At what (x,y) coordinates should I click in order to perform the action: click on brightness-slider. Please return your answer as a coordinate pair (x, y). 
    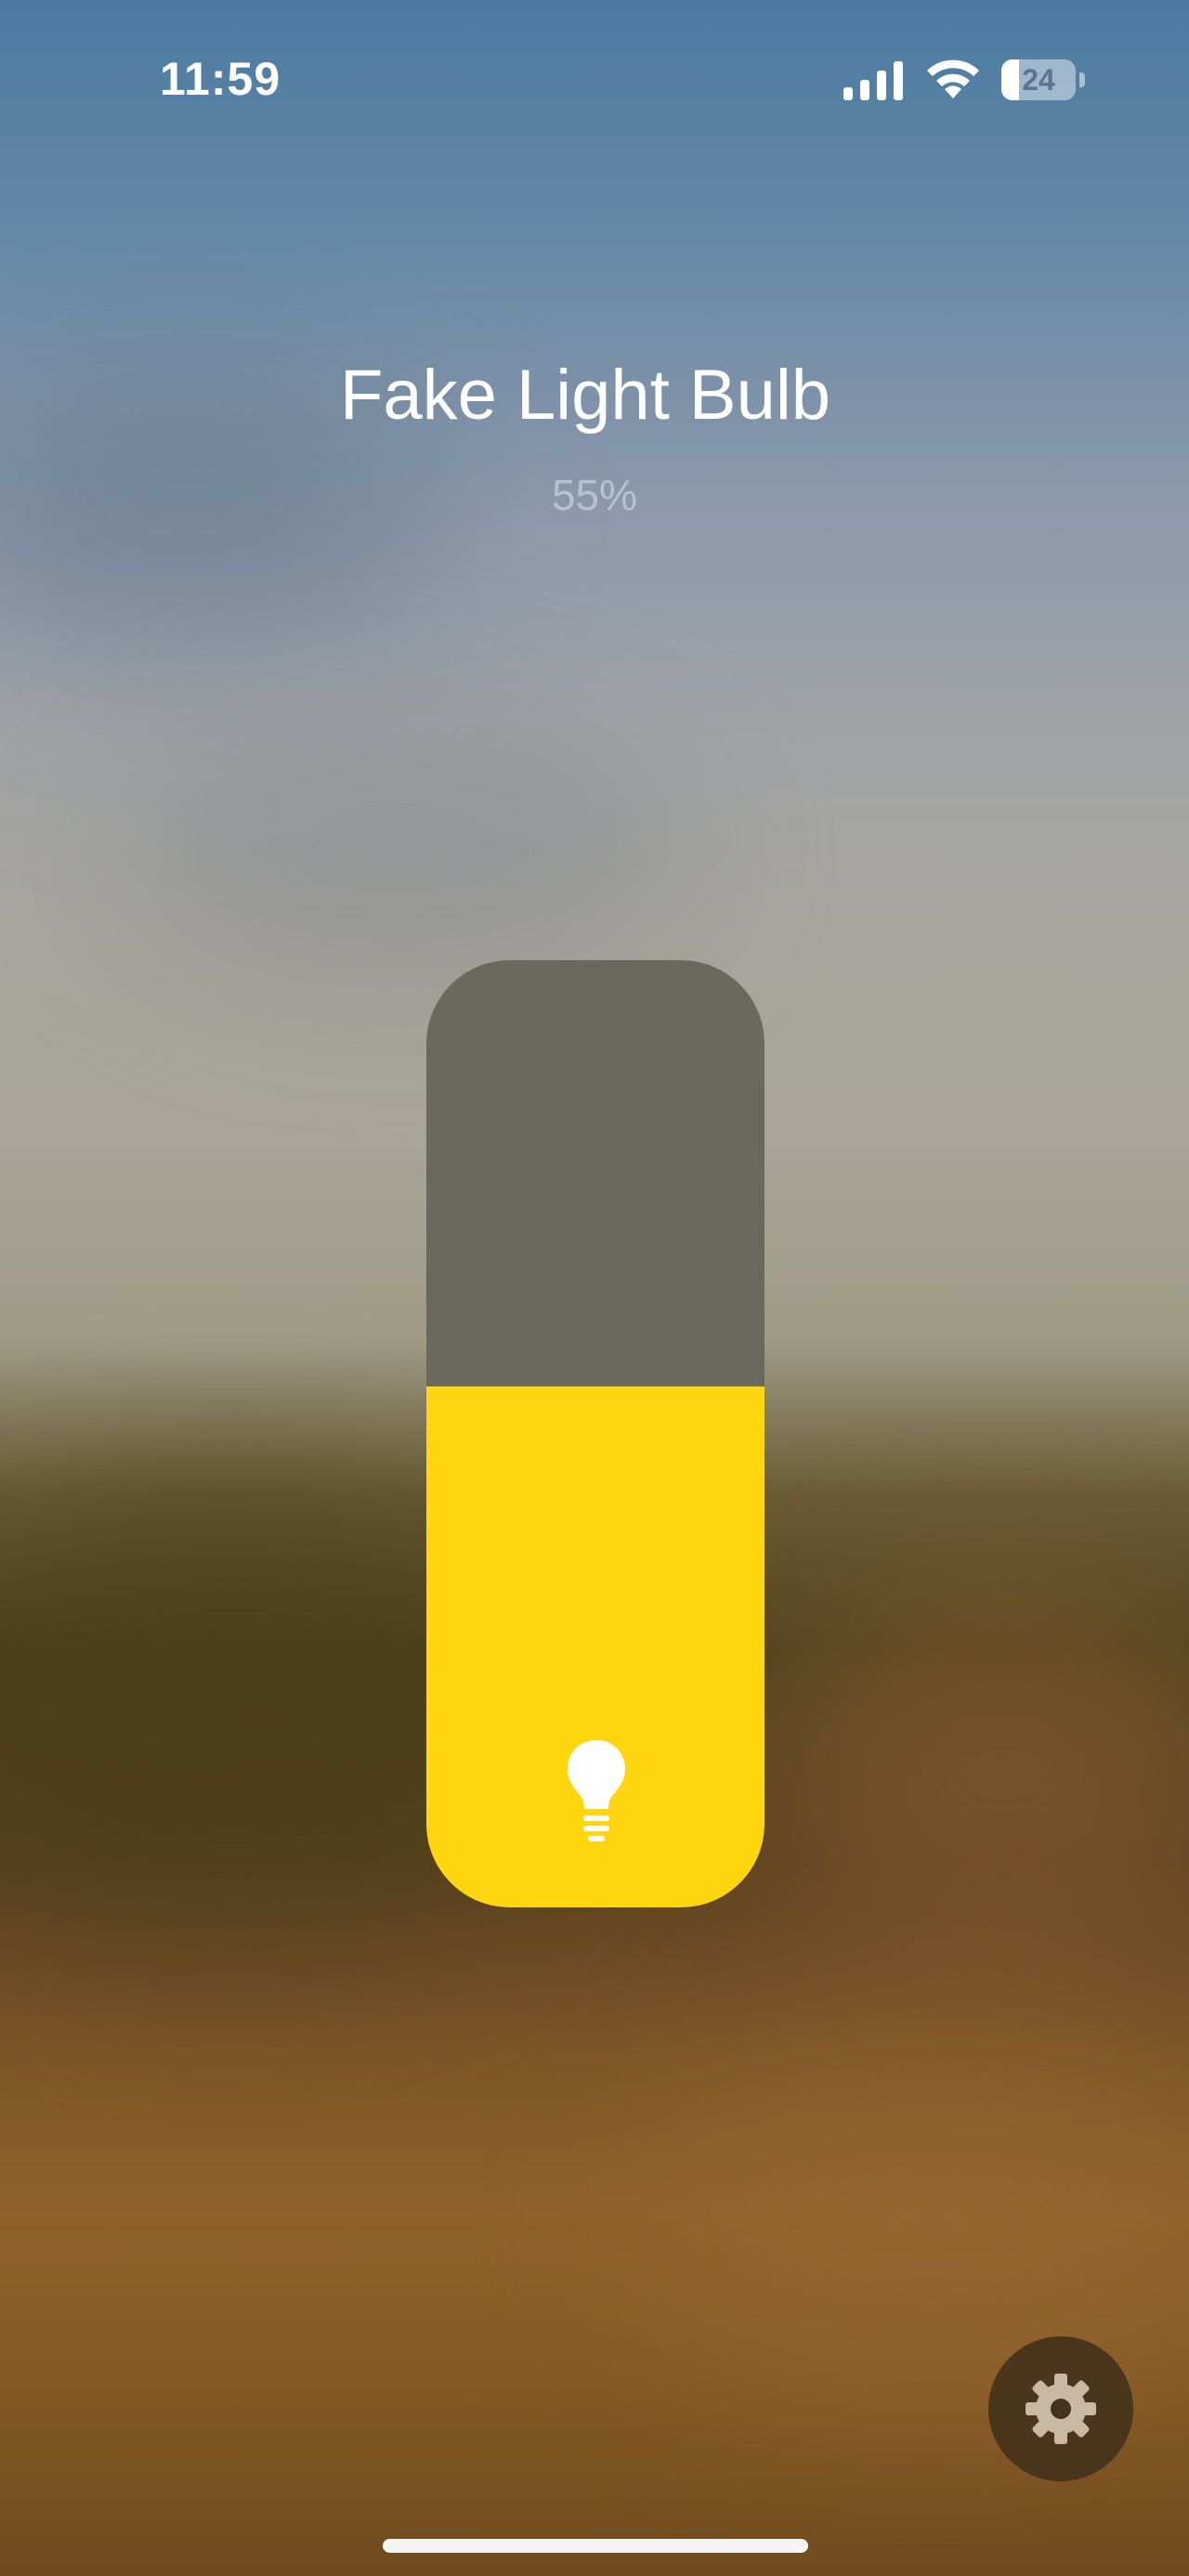
    Looking at the image, I should click on (595, 1434).